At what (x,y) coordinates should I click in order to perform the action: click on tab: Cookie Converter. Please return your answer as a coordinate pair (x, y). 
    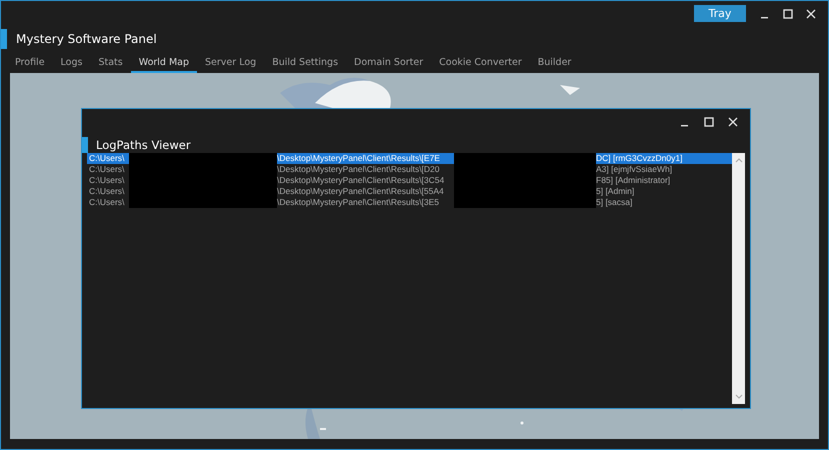
    Looking at the image, I should click on (480, 65).